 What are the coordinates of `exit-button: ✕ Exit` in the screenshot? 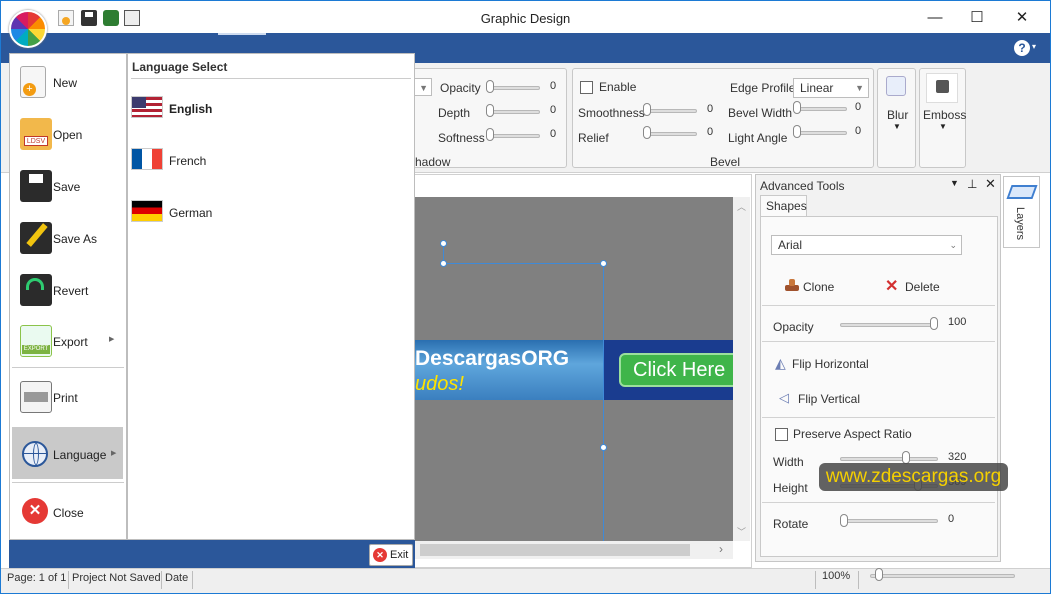 It's located at (391, 555).